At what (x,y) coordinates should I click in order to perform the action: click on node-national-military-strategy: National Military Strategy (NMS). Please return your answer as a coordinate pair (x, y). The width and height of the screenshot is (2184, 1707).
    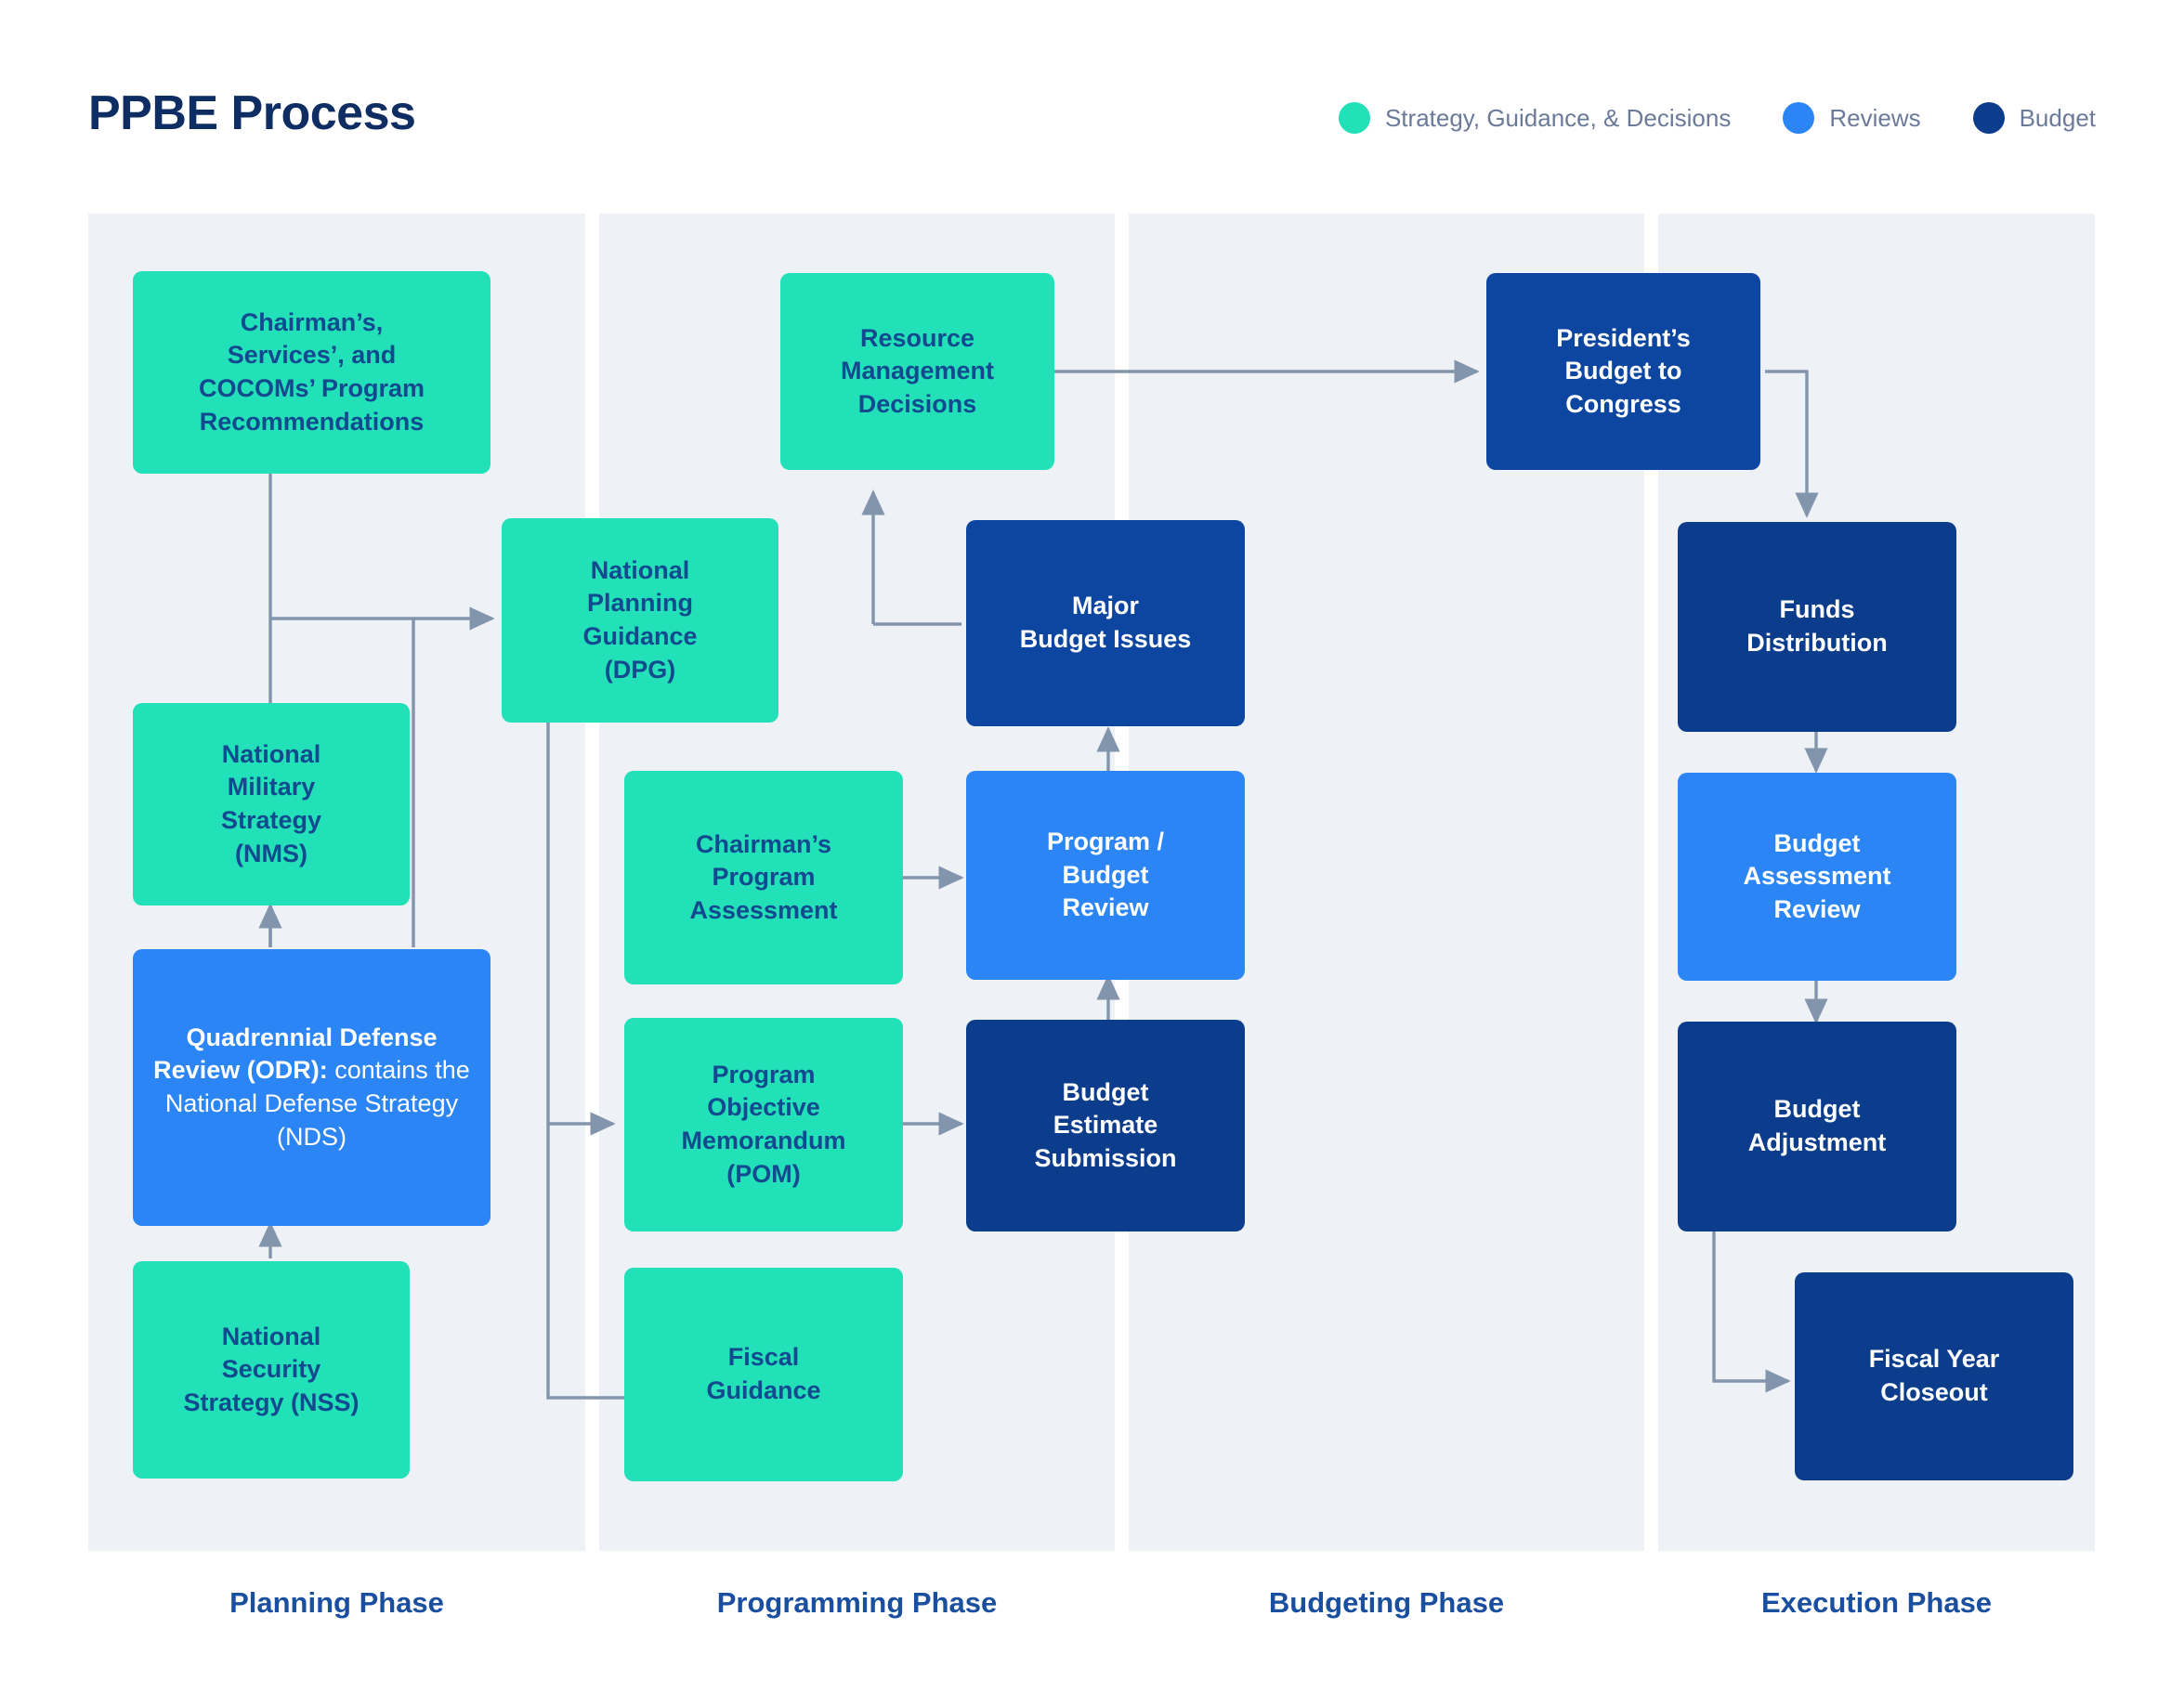
    Looking at the image, I should click on (271, 804).